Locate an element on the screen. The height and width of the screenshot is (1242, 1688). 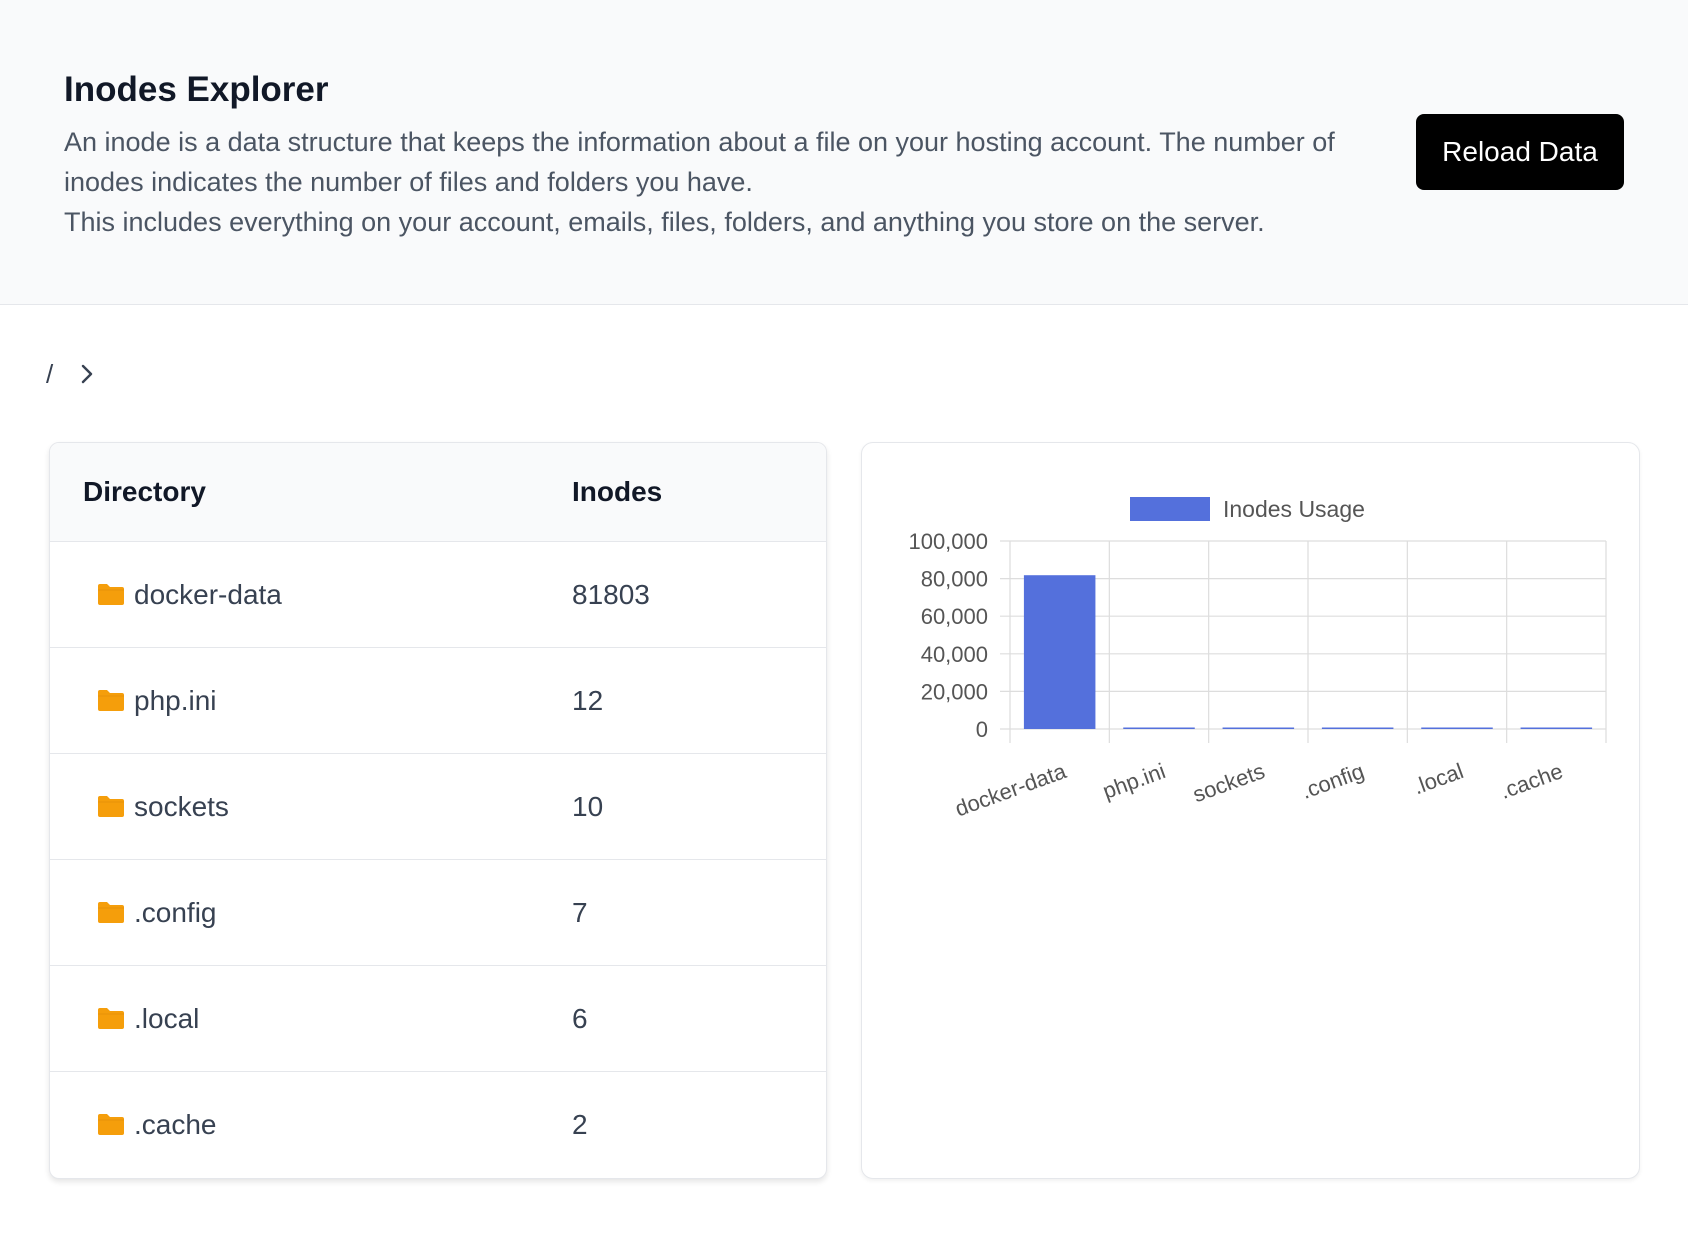
inode-count: 7 is located at coordinates (580, 912).